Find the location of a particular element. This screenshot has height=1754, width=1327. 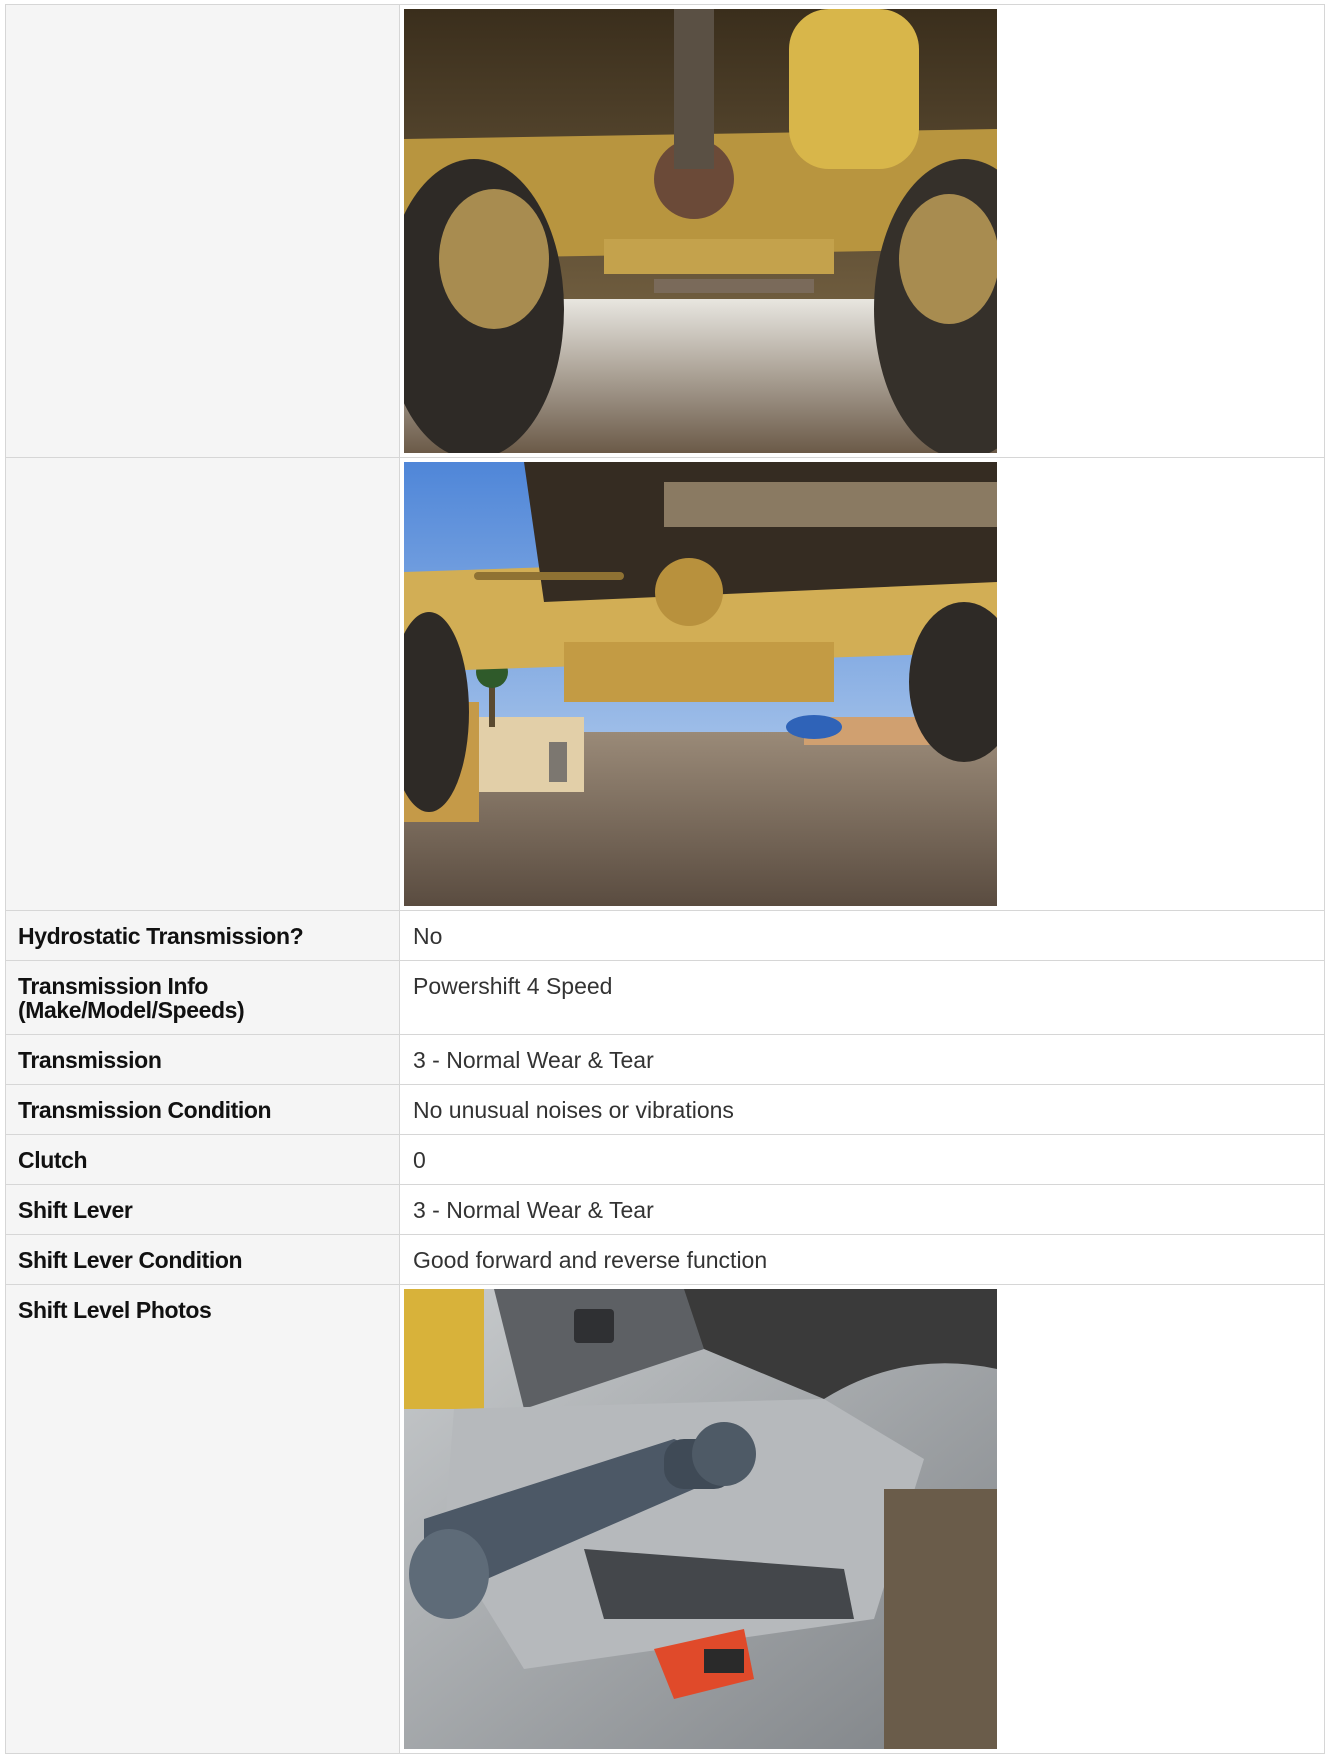

shift-lever-photo is located at coordinates (700, 1519).